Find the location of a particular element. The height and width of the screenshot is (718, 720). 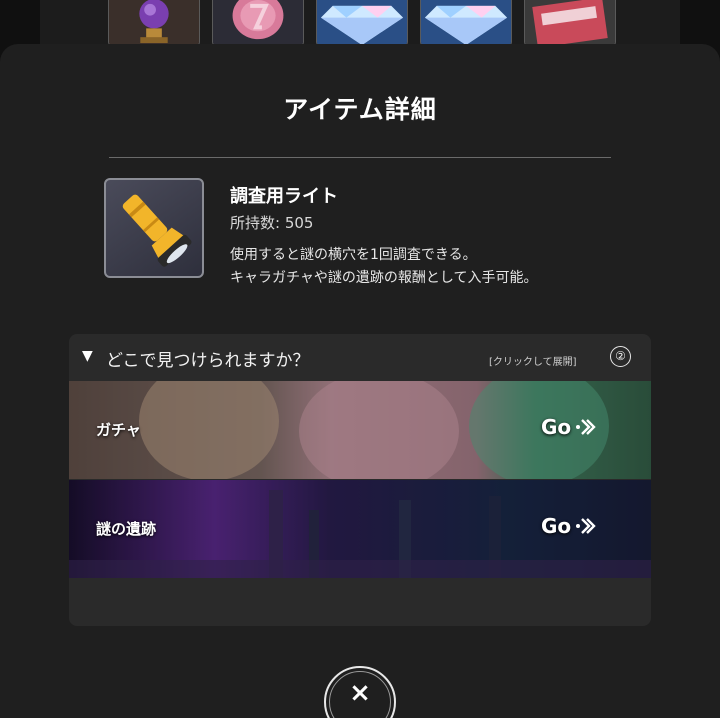

expand-hint: [クリックして展開] is located at coordinates (533, 362).